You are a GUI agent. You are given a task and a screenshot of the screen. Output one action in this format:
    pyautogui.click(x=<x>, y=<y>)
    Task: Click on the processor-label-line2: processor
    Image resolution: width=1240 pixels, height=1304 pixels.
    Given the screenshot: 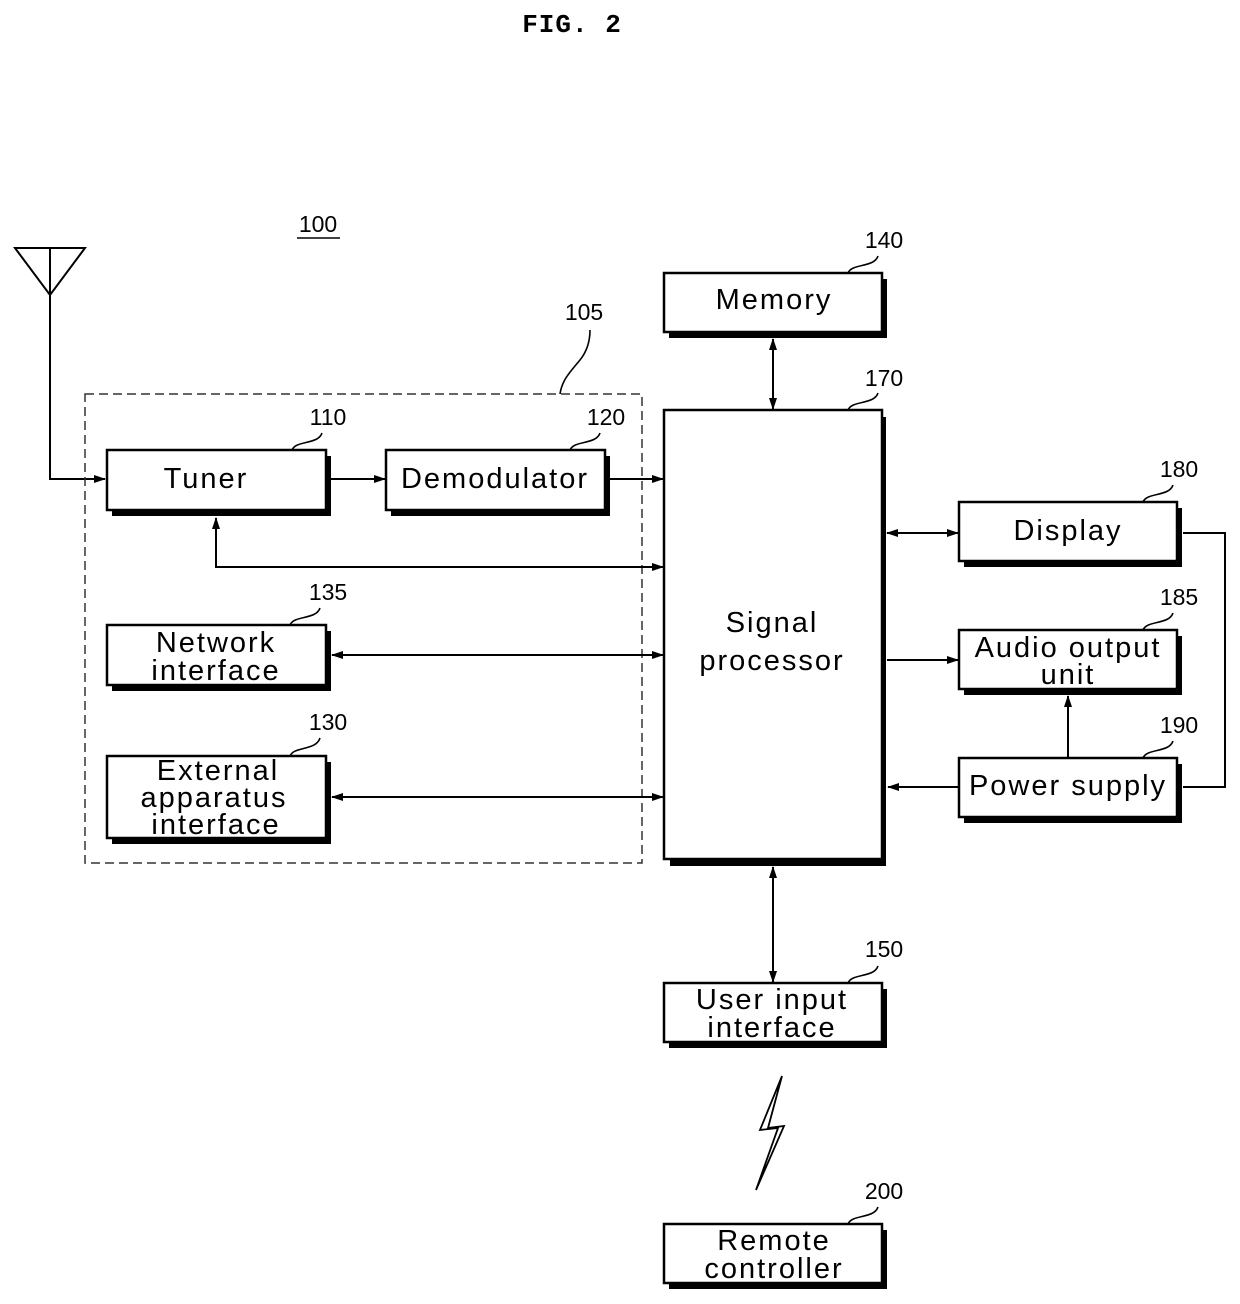 What is the action you would take?
    pyautogui.click(x=771, y=661)
    